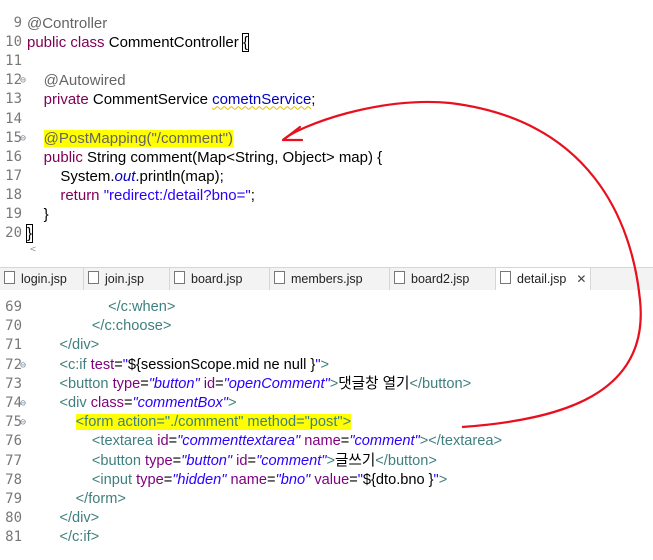  I want to click on code-token: ;, so click(313, 100).